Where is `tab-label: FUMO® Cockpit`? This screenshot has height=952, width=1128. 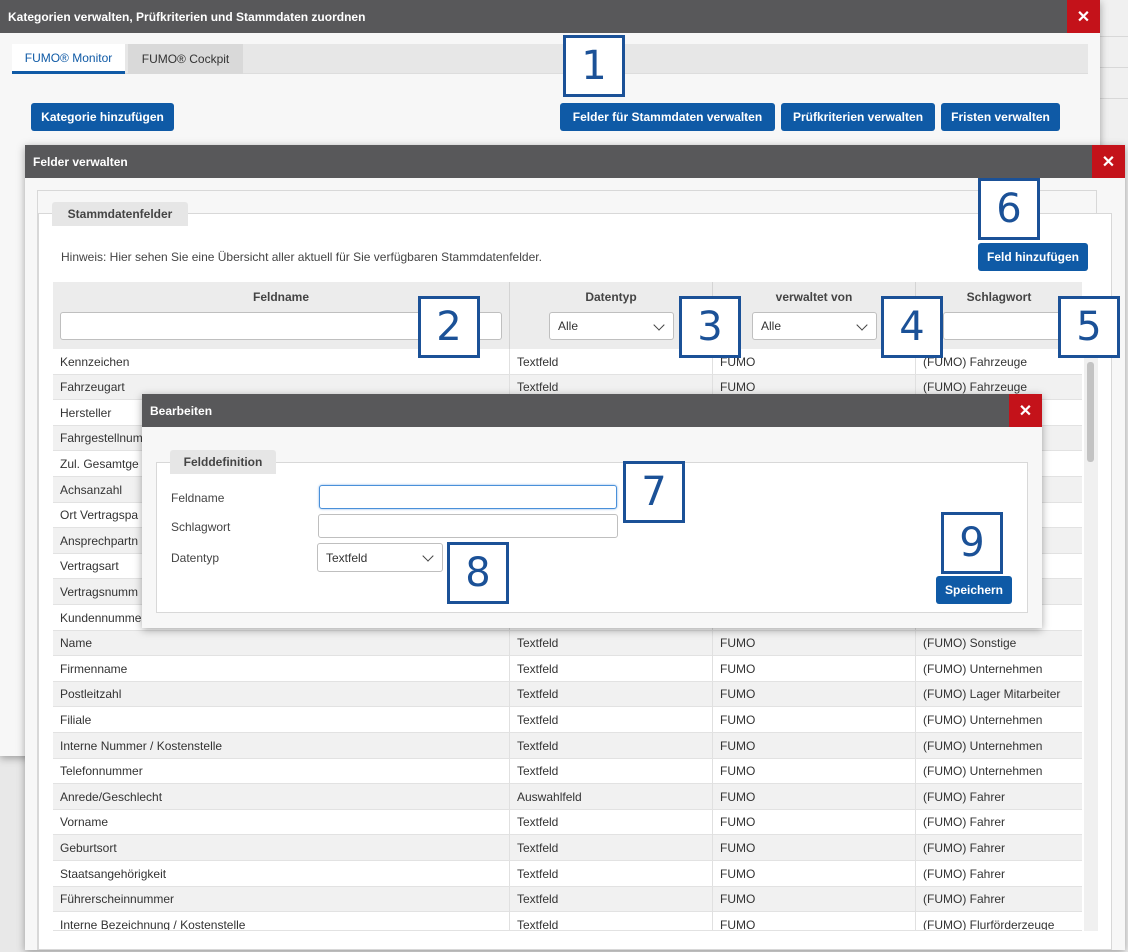 tab-label: FUMO® Cockpit is located at coordinates (185, 59).